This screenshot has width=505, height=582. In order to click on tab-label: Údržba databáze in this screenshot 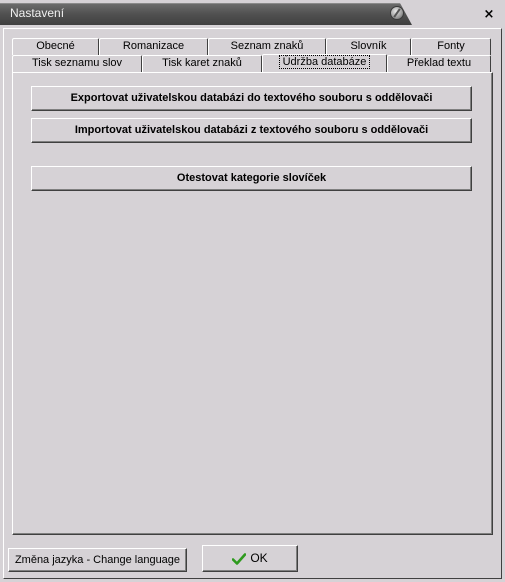, I will do `click(324, 62)`.